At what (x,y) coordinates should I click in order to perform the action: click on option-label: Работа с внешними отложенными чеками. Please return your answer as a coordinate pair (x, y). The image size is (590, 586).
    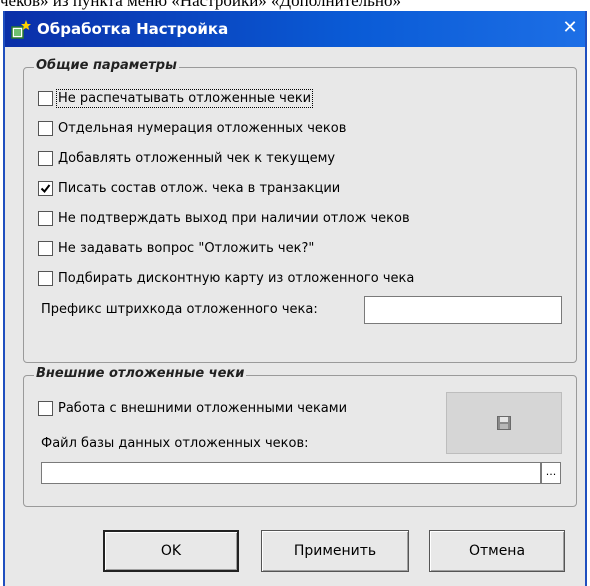
    Looking at the image, I should click on (203, 408).